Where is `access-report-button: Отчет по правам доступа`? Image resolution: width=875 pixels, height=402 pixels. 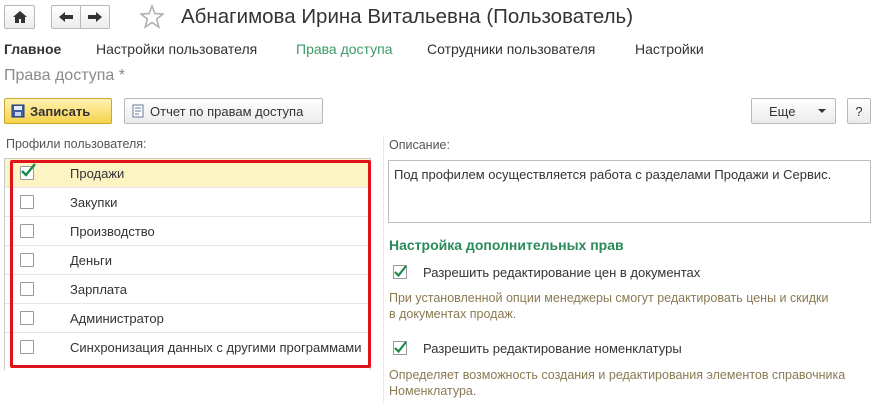 access-report-button: Отчет по правам доступа is located at coordinates (223, 111).